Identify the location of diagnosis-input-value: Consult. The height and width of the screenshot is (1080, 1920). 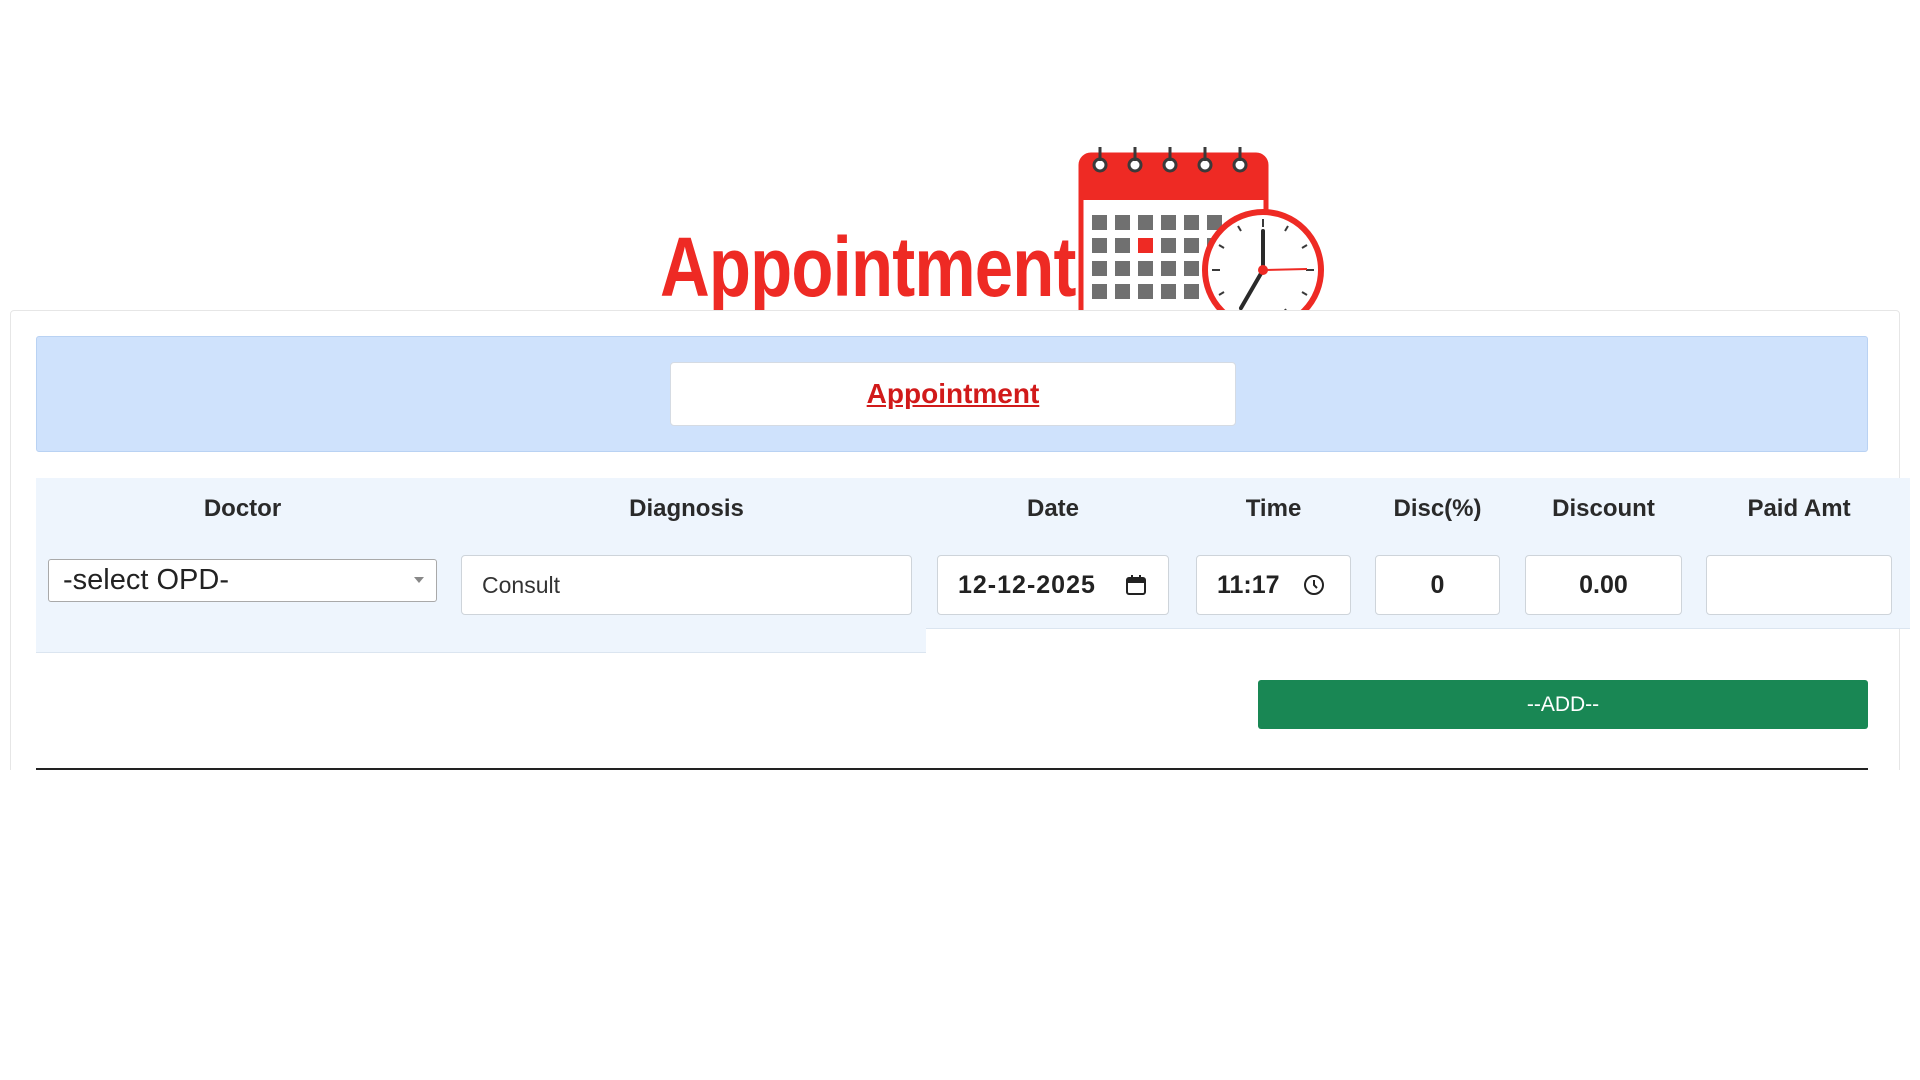
(521, 584).